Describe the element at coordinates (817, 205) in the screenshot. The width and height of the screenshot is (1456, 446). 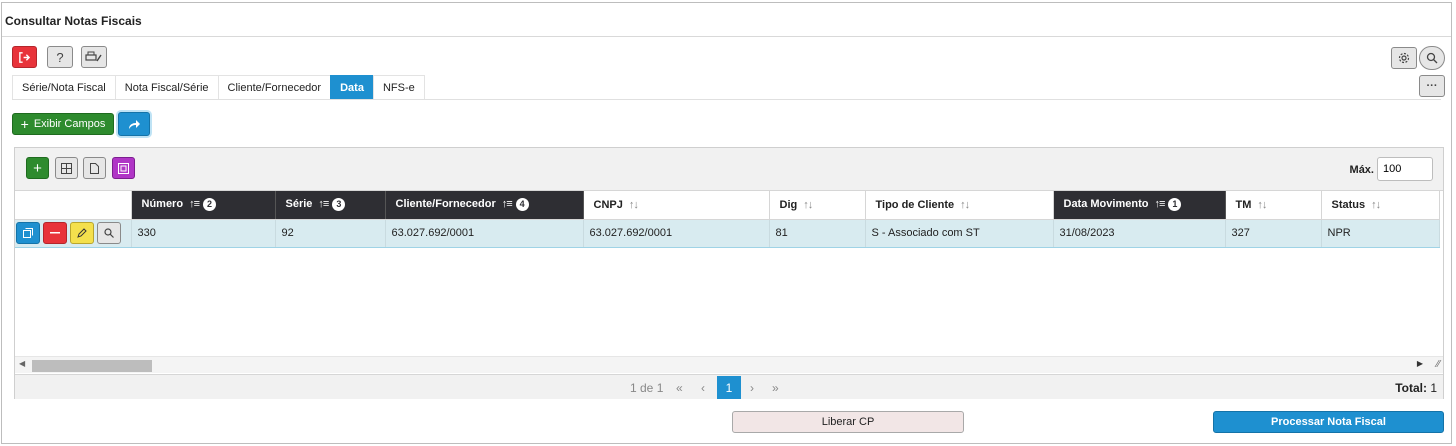
I see `column-header-dig: Dig ↑↓` at that location.